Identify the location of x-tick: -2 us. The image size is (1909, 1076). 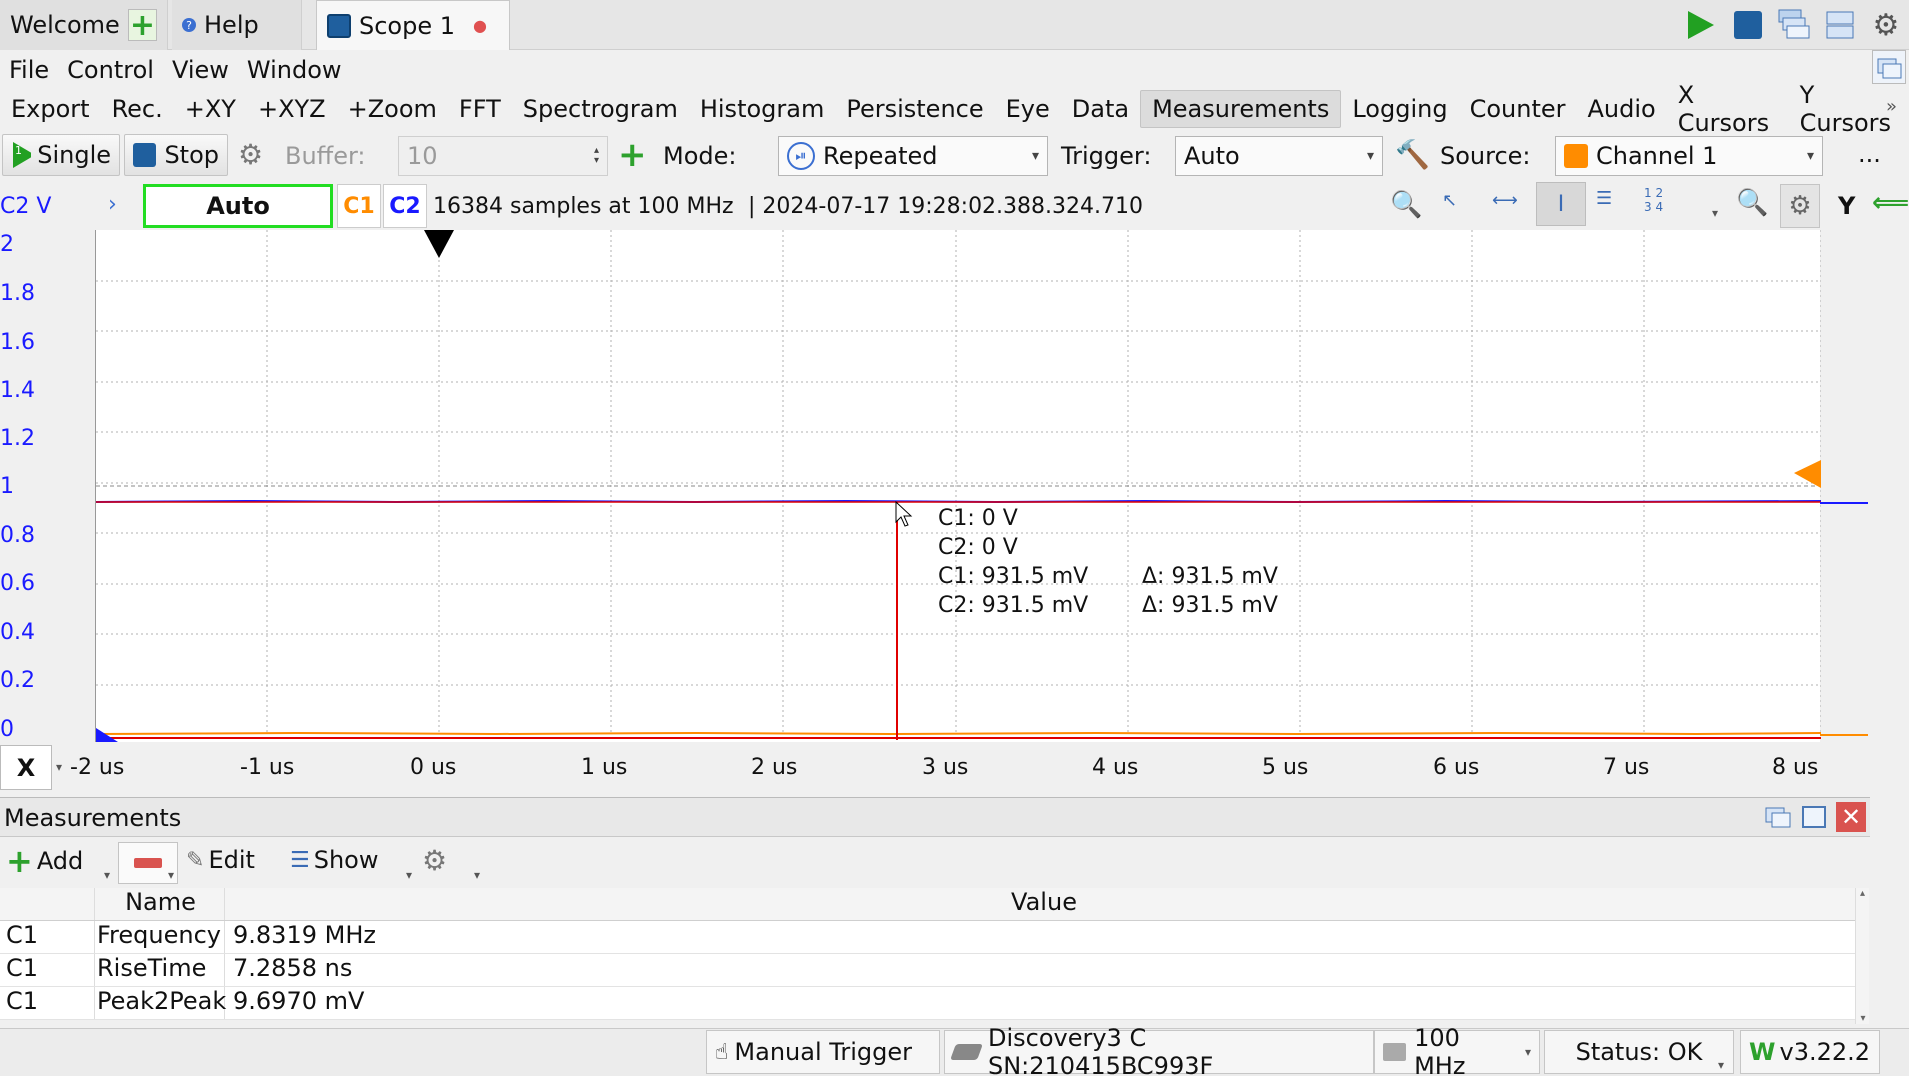
(97, 767).